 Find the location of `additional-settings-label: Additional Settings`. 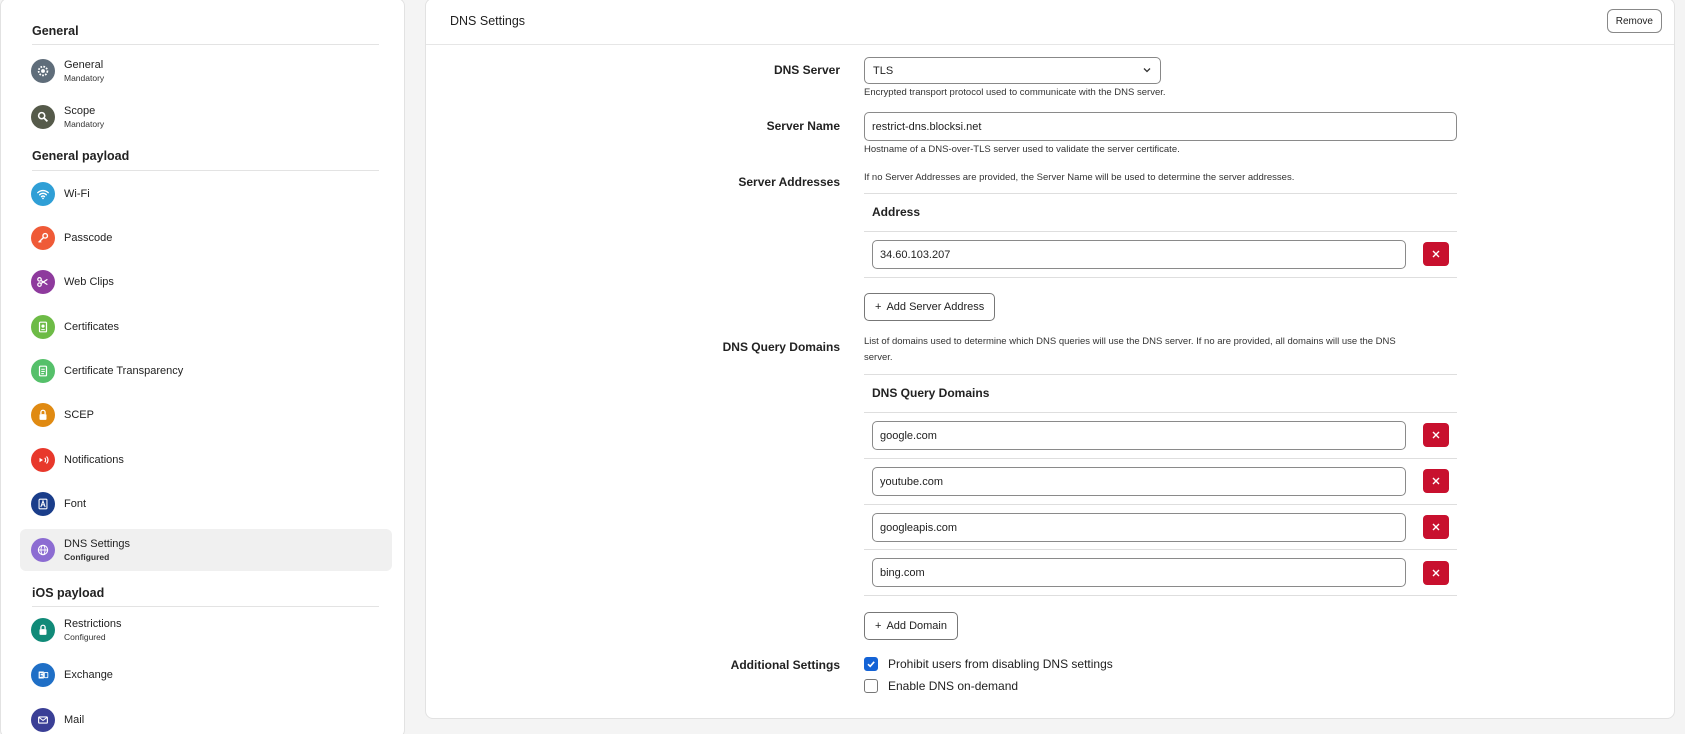

additional-settings-label: Additional Settings is located at coordinates (785, 665).